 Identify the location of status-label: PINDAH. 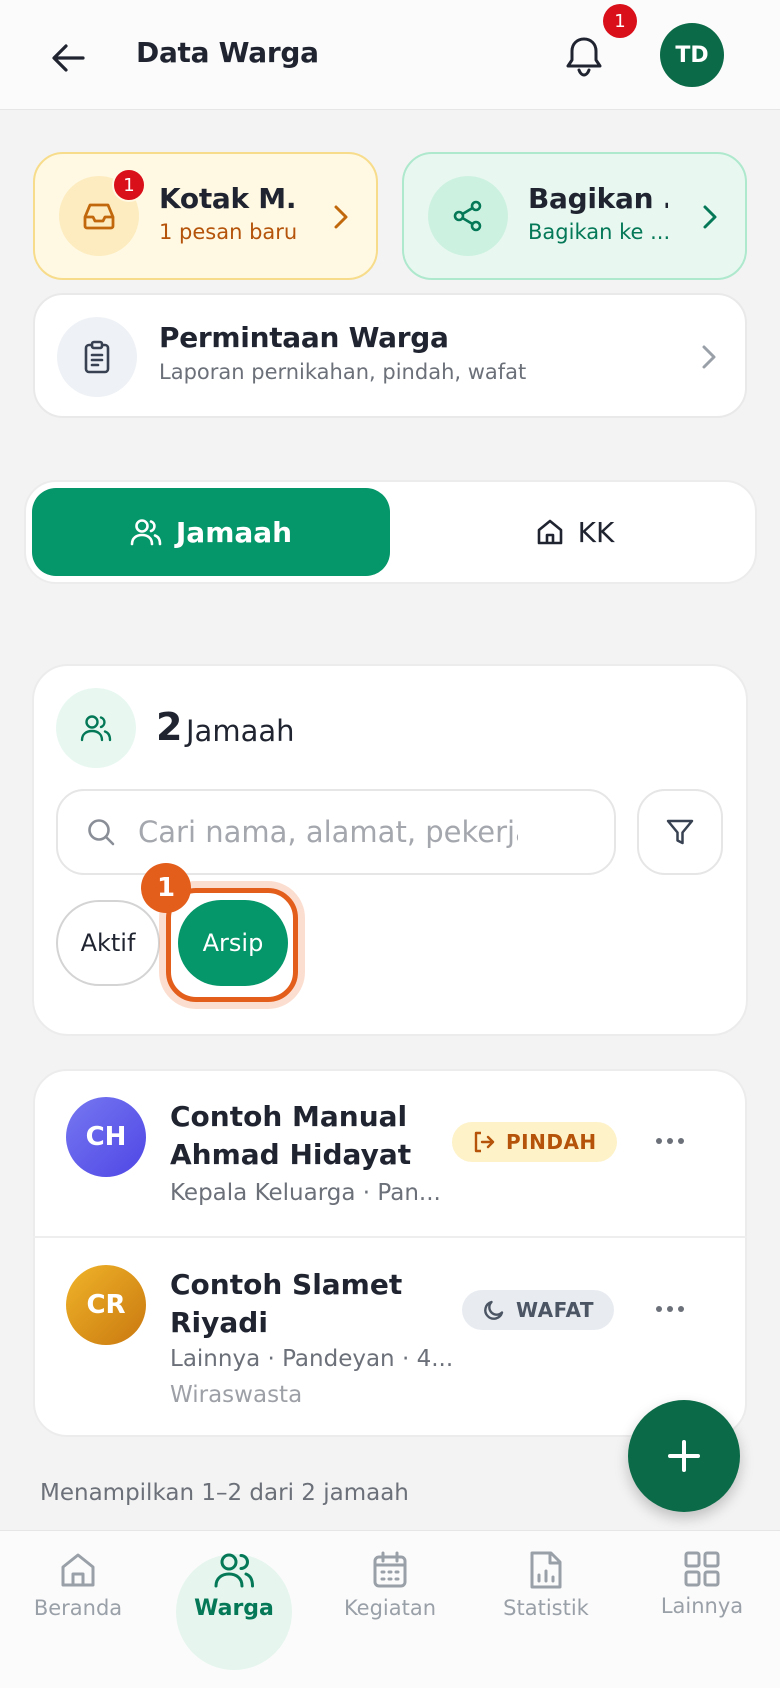
(551, 1142).